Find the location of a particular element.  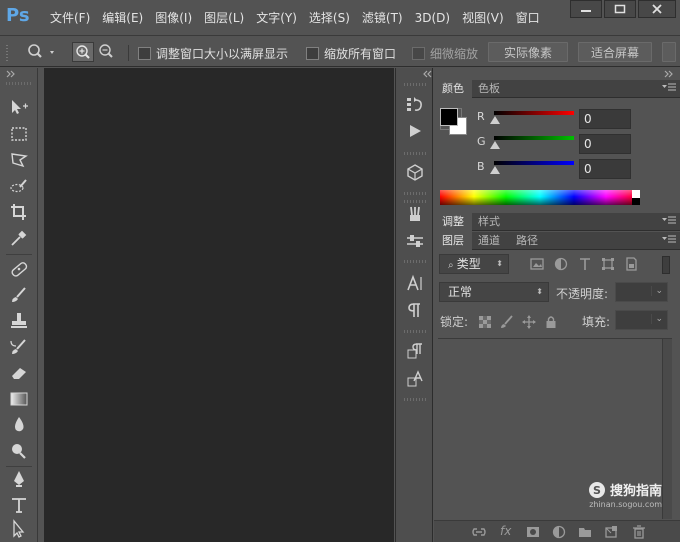

zoom-out-button is located at coordinates (107, 52).